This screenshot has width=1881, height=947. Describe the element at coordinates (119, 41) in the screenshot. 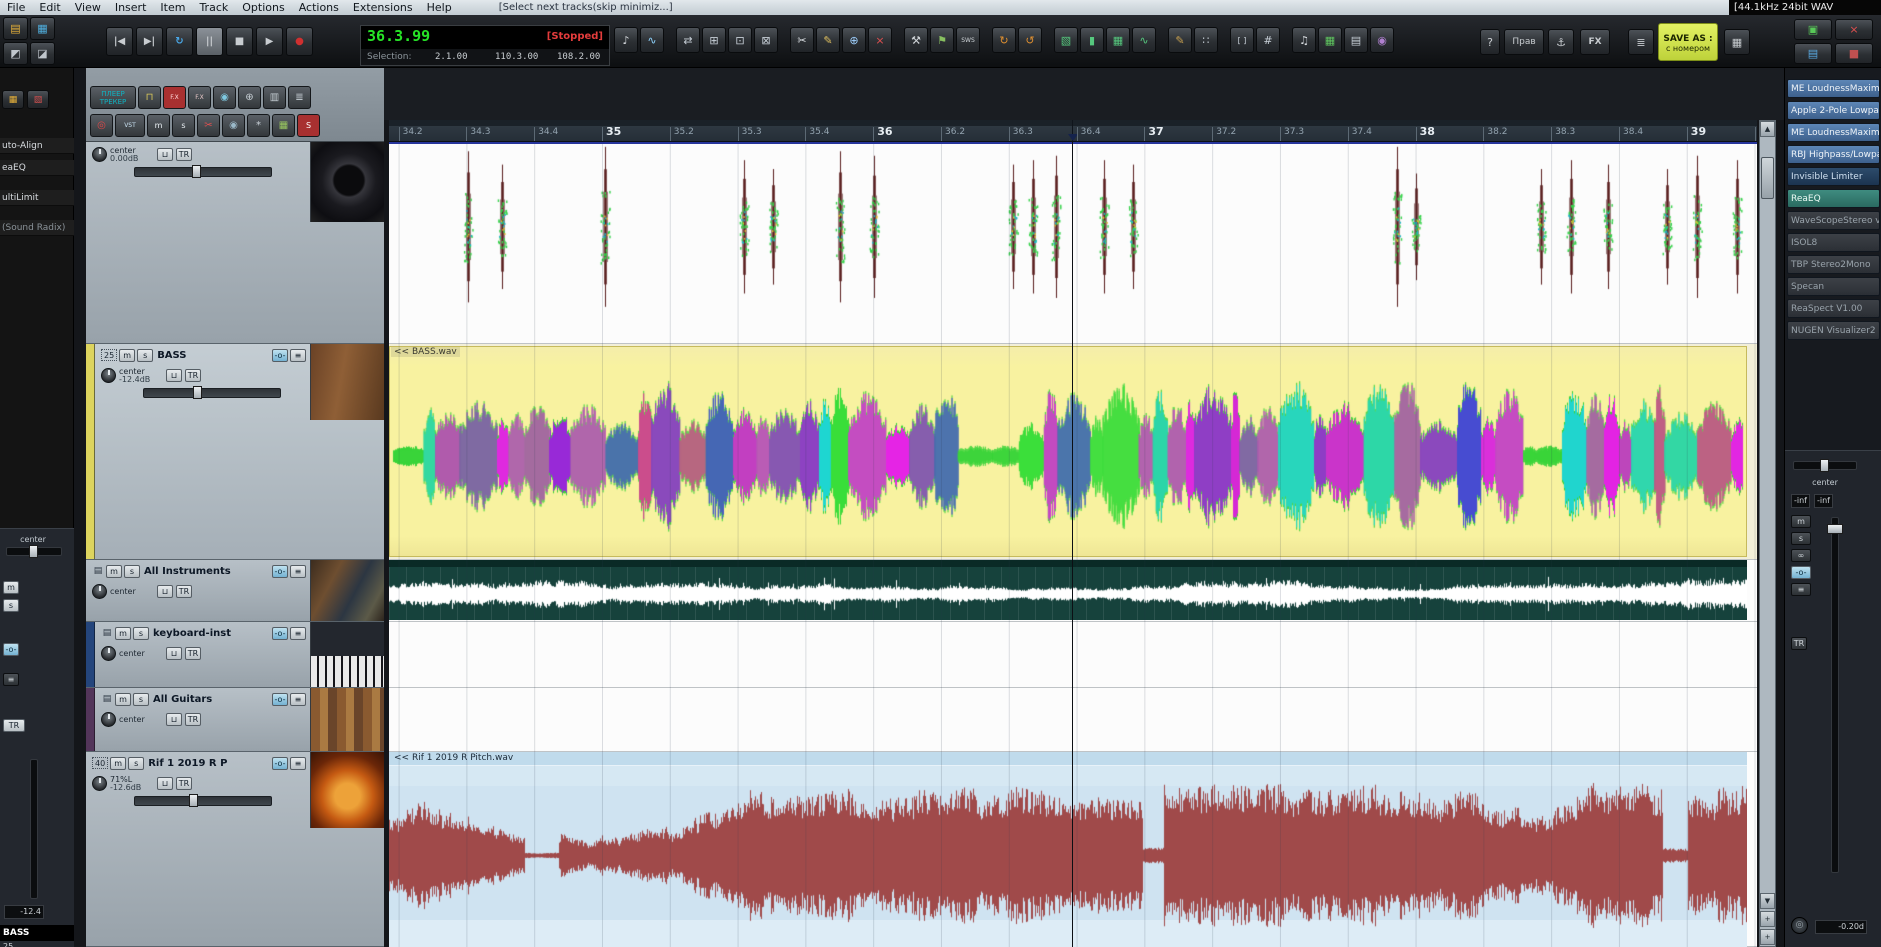

I see `go-start-button: |◀` at that location.